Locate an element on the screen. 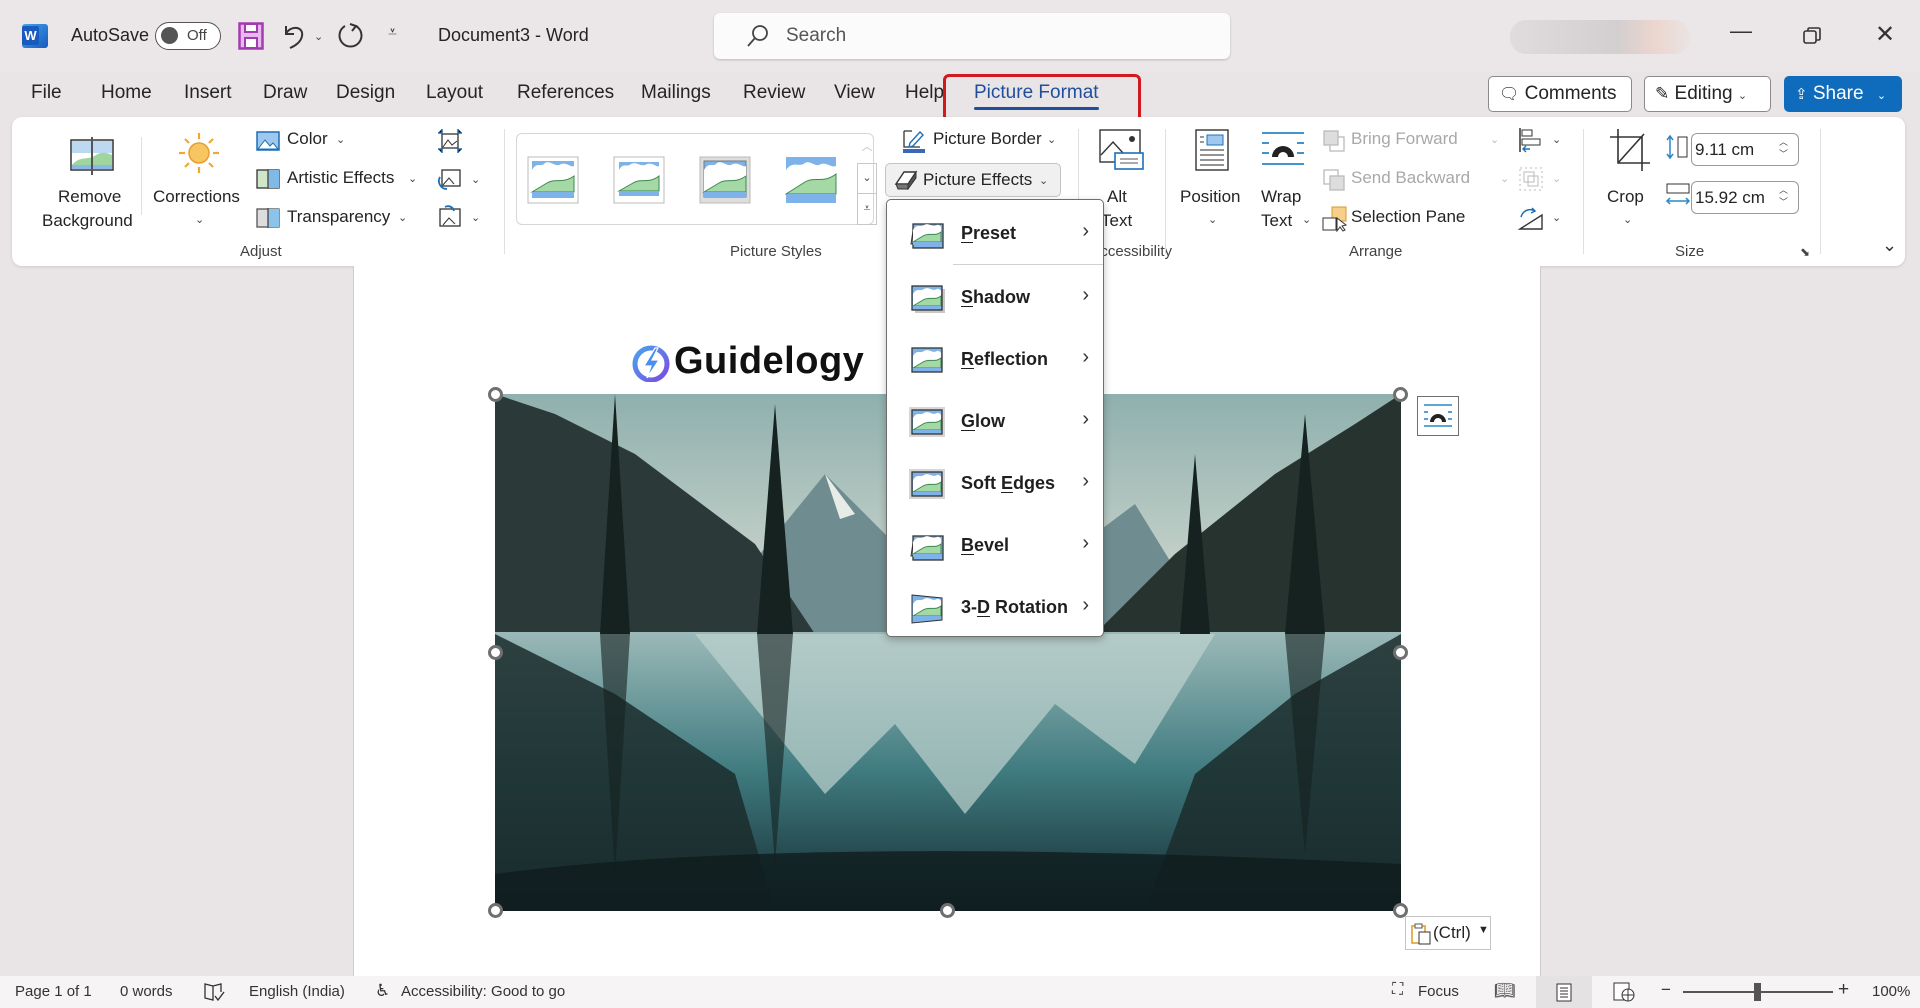 Image resolution: width=1920 pixels, height=1008 pixels. web-layout-icon is located at coordinates (1624, 992).